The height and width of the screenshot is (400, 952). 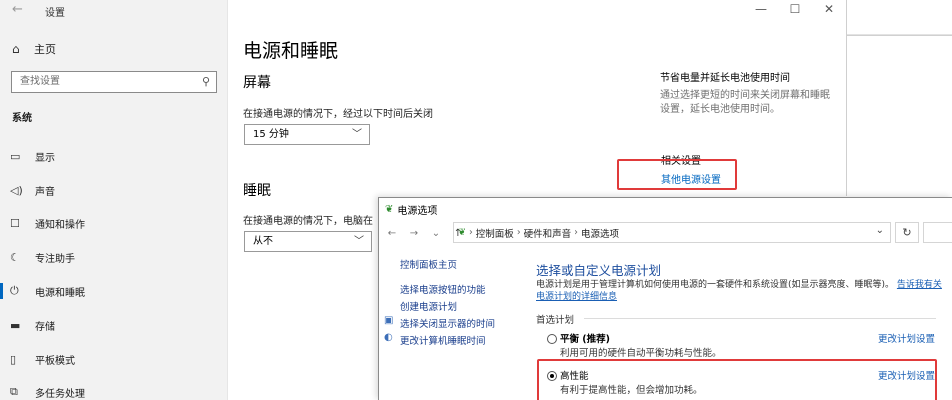 What do you see at coordinates (443, 289) in the screenshot?
I see `power-button-function-link: 选择电源按钮的功能` at bounding box center [443, 289].